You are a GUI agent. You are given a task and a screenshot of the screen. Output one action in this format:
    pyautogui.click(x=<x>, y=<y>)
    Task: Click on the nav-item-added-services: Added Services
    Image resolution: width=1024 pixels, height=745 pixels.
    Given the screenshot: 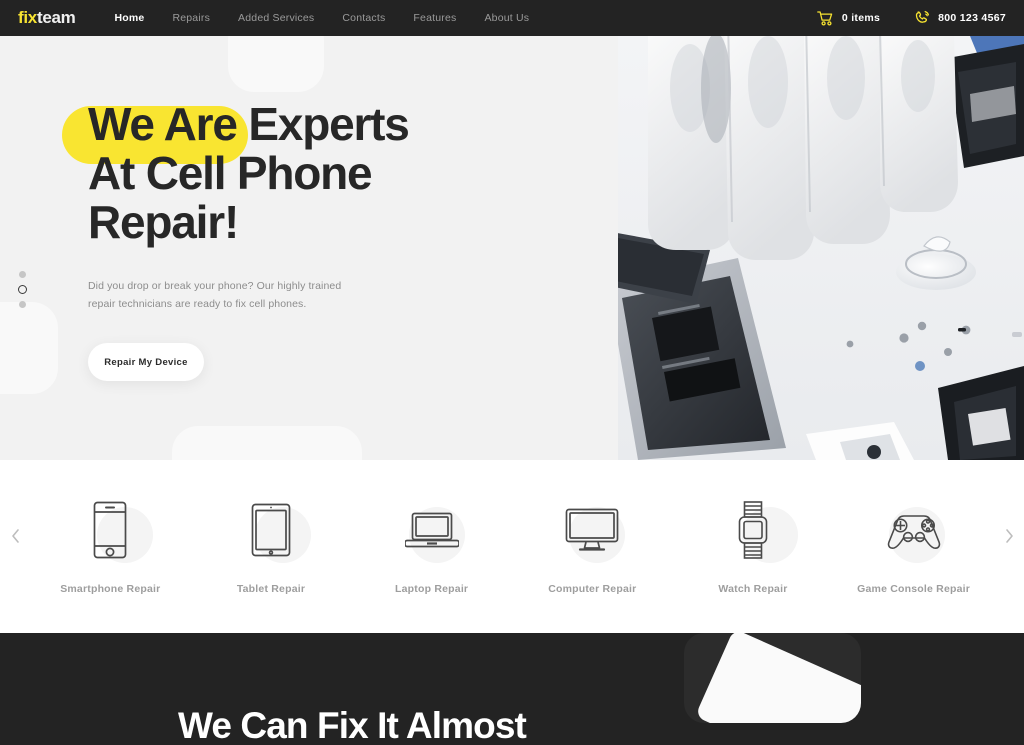 What is the action you would take?
    pyautogui.click(x=276, y=18)
    